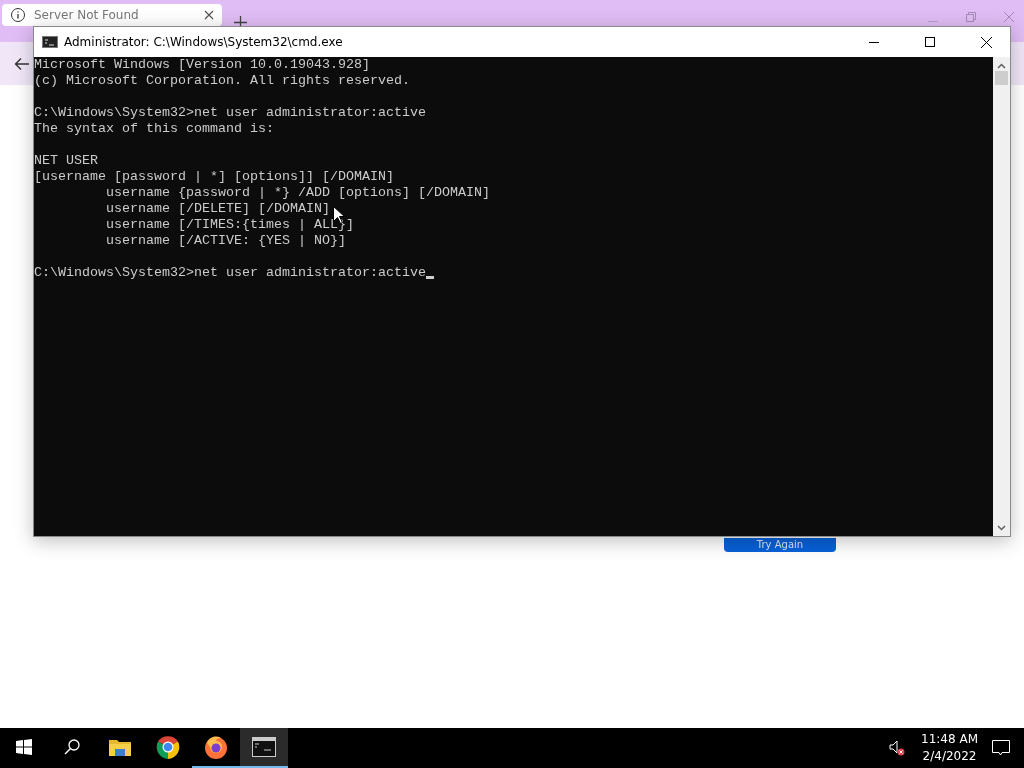 This screenshot has height=768, width=1024. What do you see at coordinates (1001, 296) in the screenshot?
I see `scrollbar` at bounding box center [1001, 296].